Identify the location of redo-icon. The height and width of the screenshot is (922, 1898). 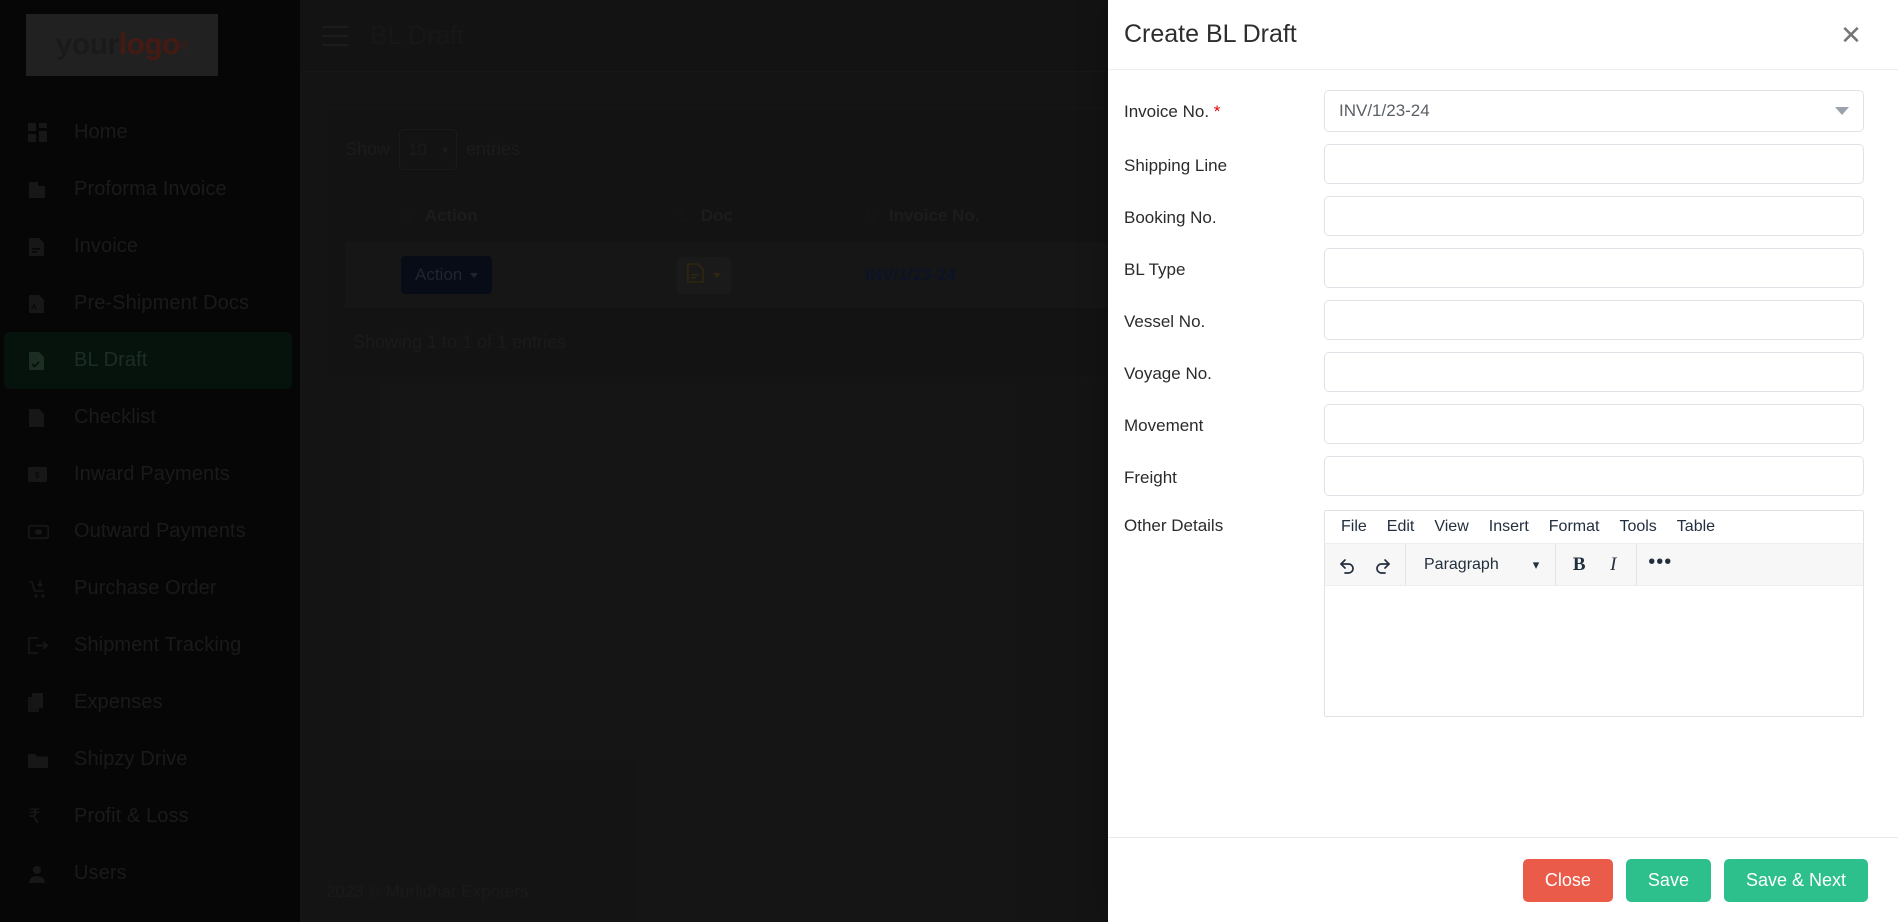
(1382, 565).